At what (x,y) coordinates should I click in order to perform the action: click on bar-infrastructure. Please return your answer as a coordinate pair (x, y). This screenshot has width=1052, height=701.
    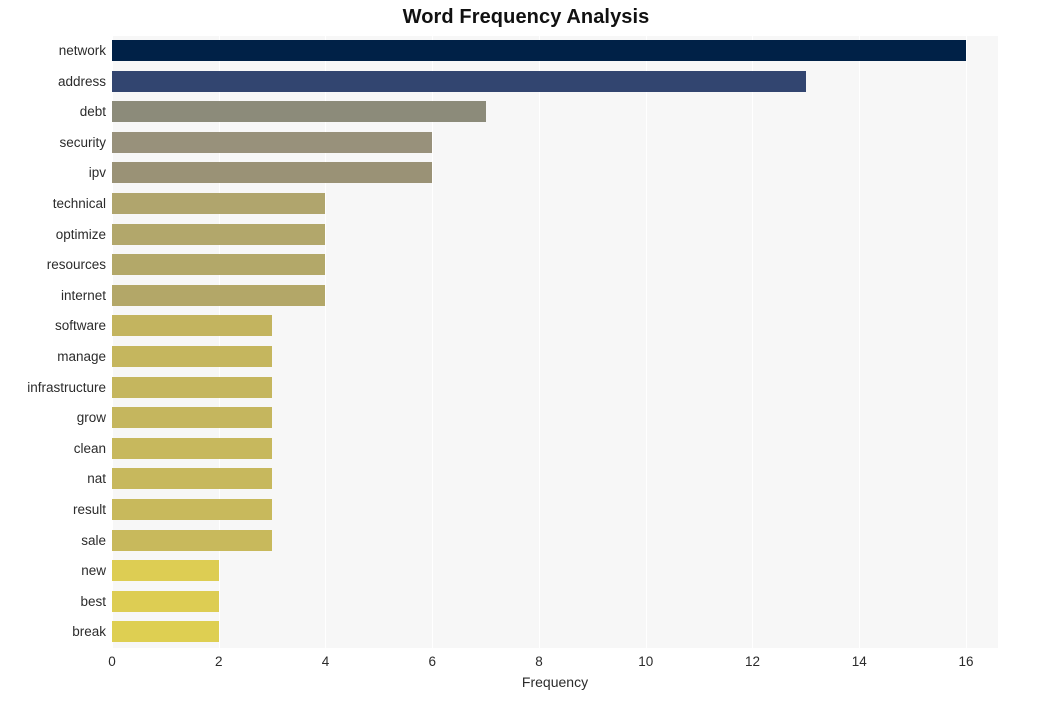
    Looking at the image, I should click on (192, 387).